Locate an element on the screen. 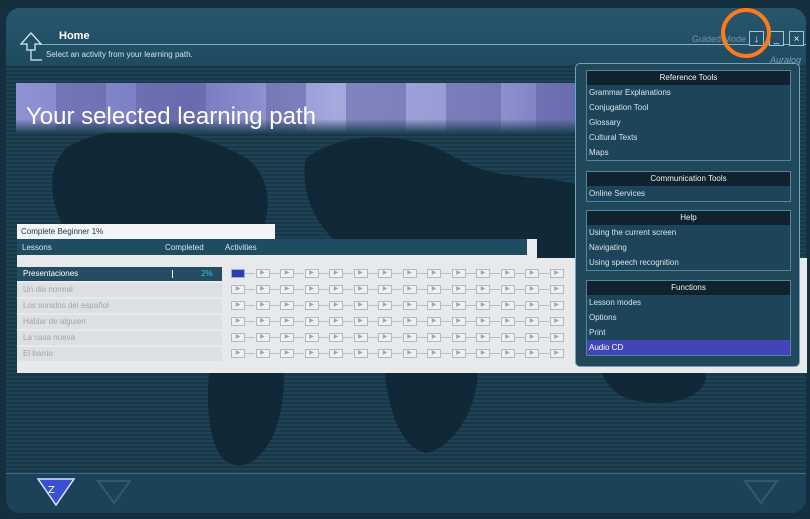  lesson-row: Los sonidos del español is located at coordinates (119, 306).